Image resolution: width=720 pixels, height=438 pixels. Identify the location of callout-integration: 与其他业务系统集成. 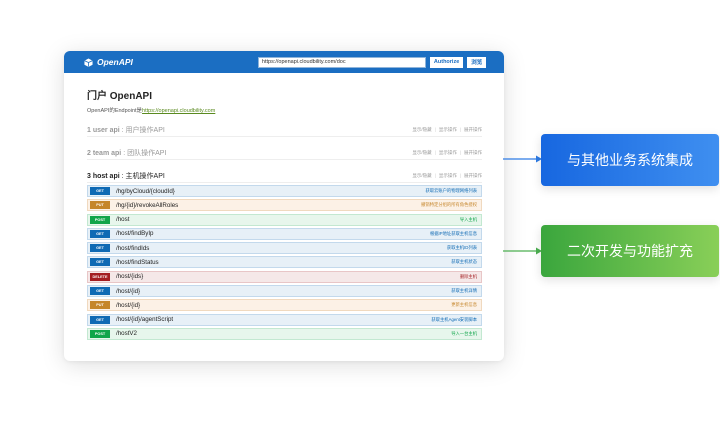
(630, 160).